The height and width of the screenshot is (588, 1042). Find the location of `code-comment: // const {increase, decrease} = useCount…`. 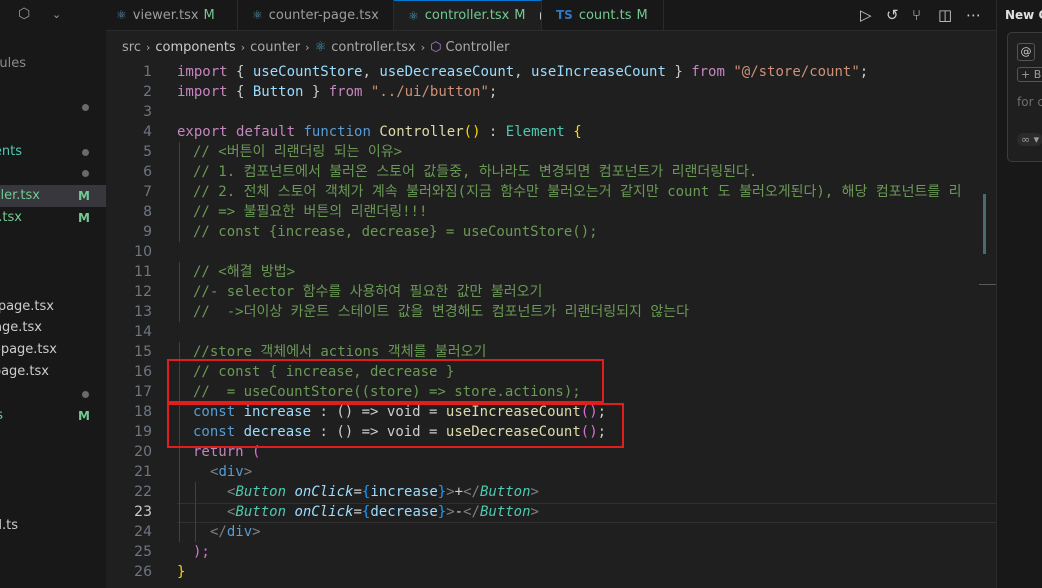

code-comment: // const {increase, decrease} = useCount… is located at coordinates (395, 232).